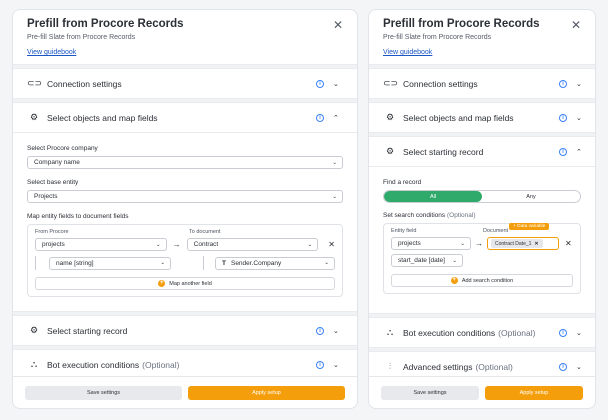  I want to click on date-field-select: start_date [date] ⌄, so click(427, 260).